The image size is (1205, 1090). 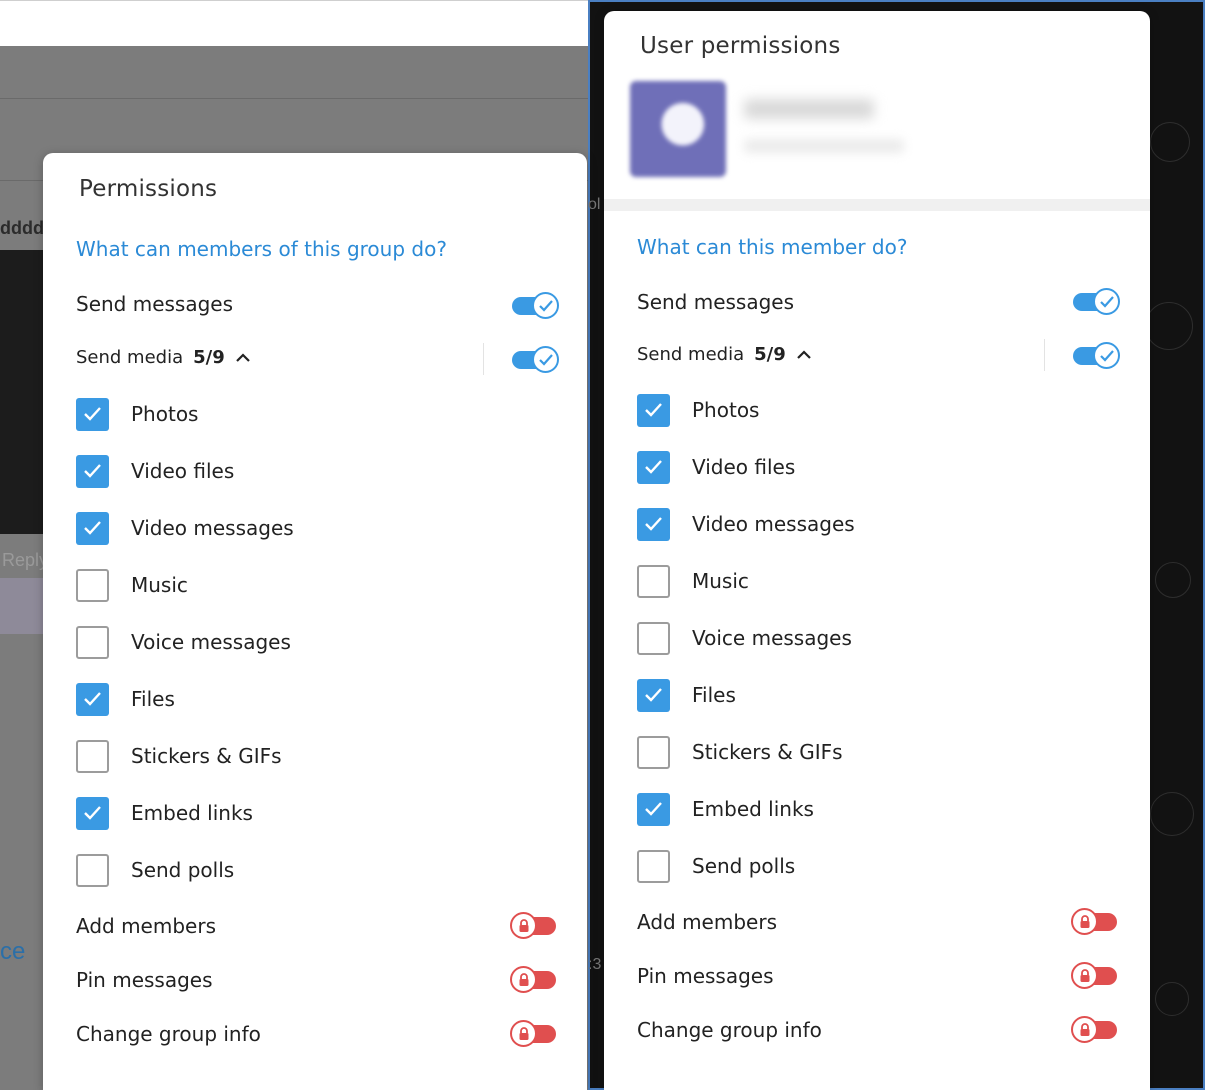 I want to click on checkbox-label: Send polls, so click(x=744, y=866).